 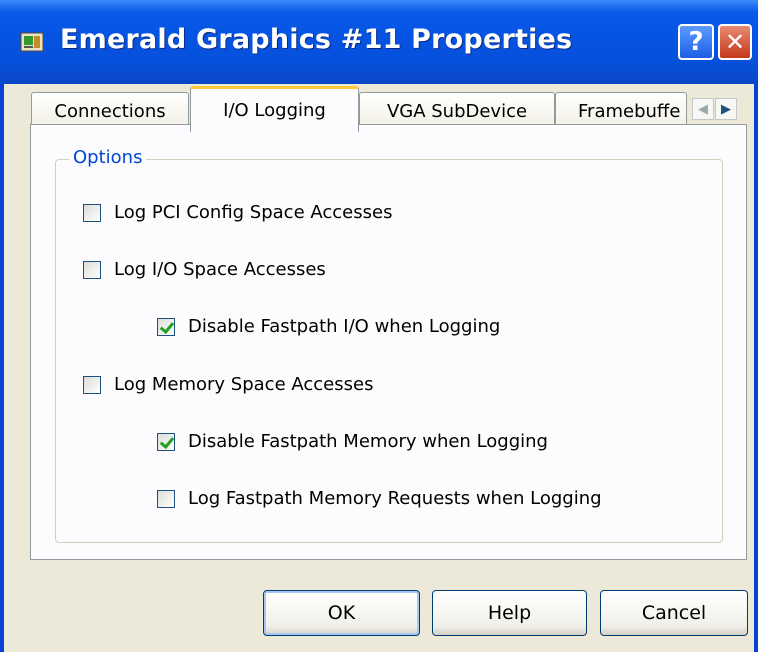 What do you see at coordinates (509, 613) in the screenshot?
I see `help-button: Help` at bounding box center [509, 613].